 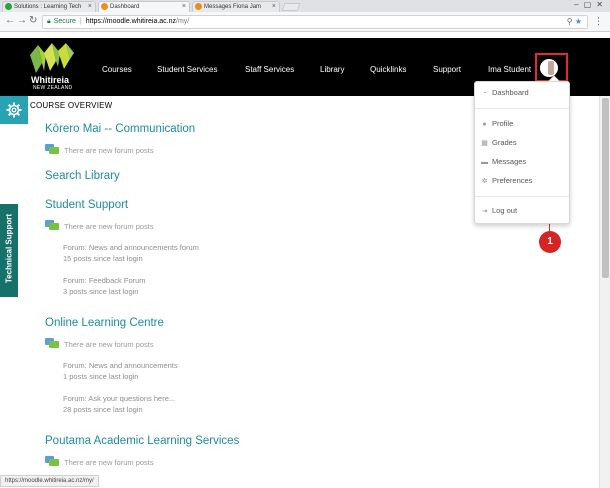 I want to click on menu-item-grades: ▦ Grades, so click(x=499, y=142).